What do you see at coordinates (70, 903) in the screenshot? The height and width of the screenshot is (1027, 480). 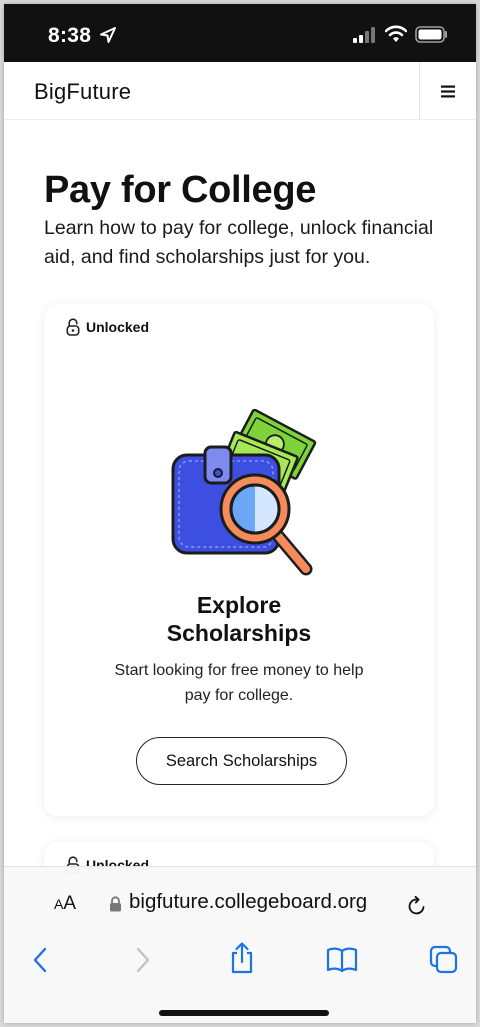 I see `text-size-large-a: A` at bounding box center [70, 903].